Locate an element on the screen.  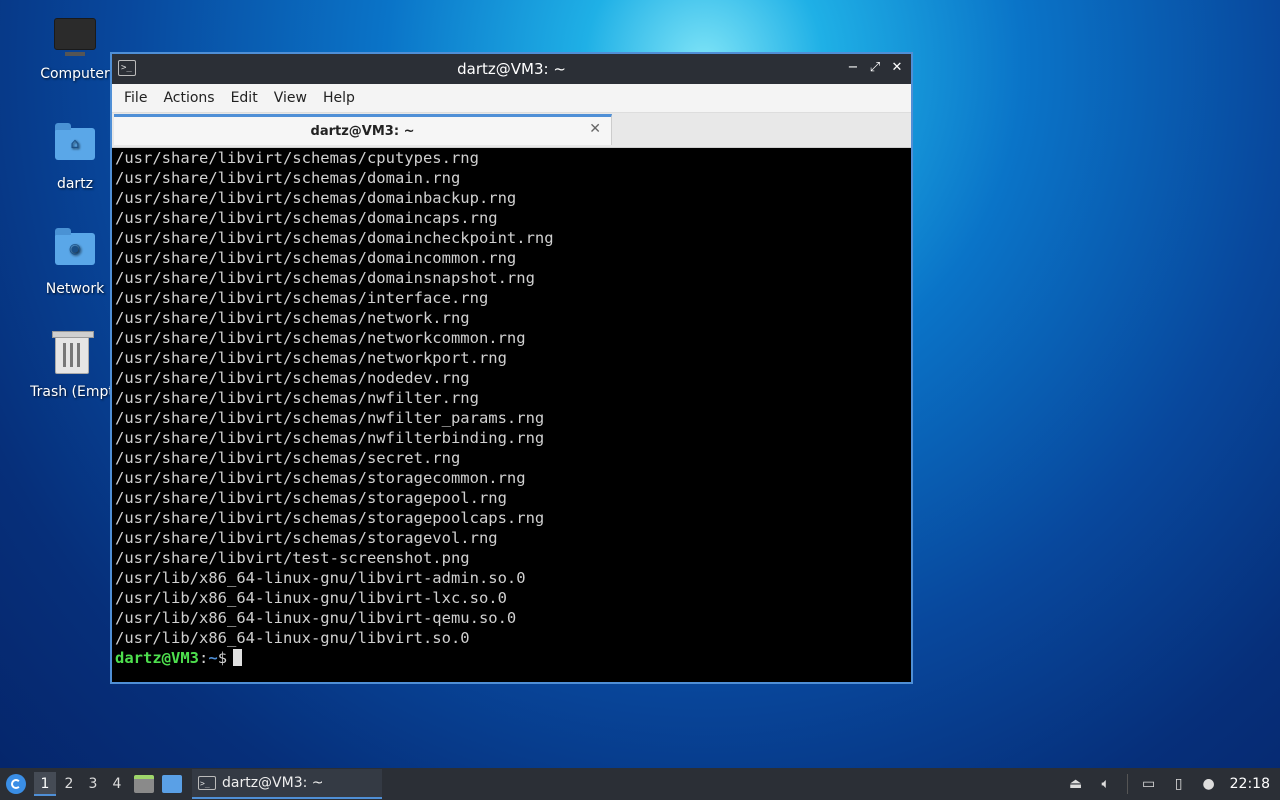
prompt-colon: : is located at coordinates (204, 658).